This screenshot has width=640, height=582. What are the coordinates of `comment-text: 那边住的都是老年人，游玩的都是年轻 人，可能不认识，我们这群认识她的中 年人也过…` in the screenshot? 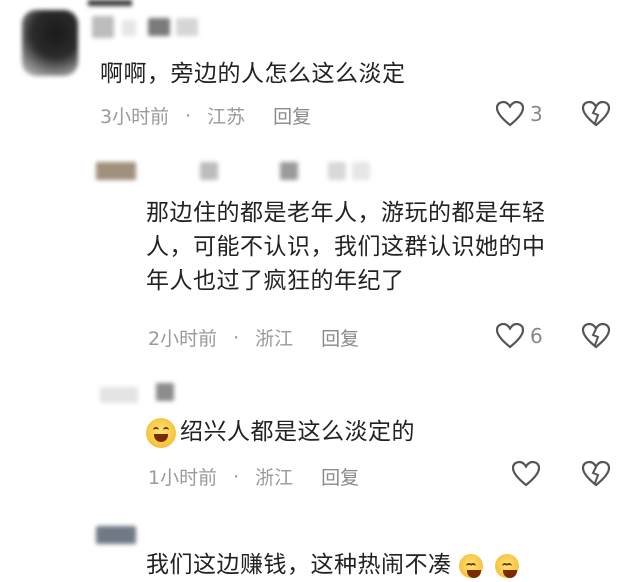 It's located at (376, 247).